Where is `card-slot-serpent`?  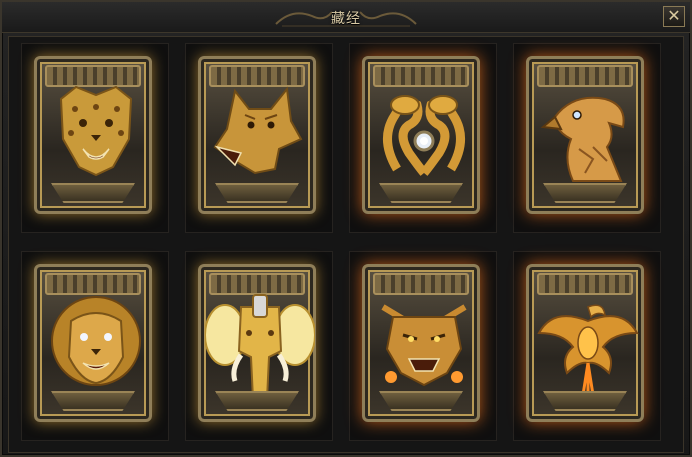
card-slot-serpent is located at coordinates (423, 138).